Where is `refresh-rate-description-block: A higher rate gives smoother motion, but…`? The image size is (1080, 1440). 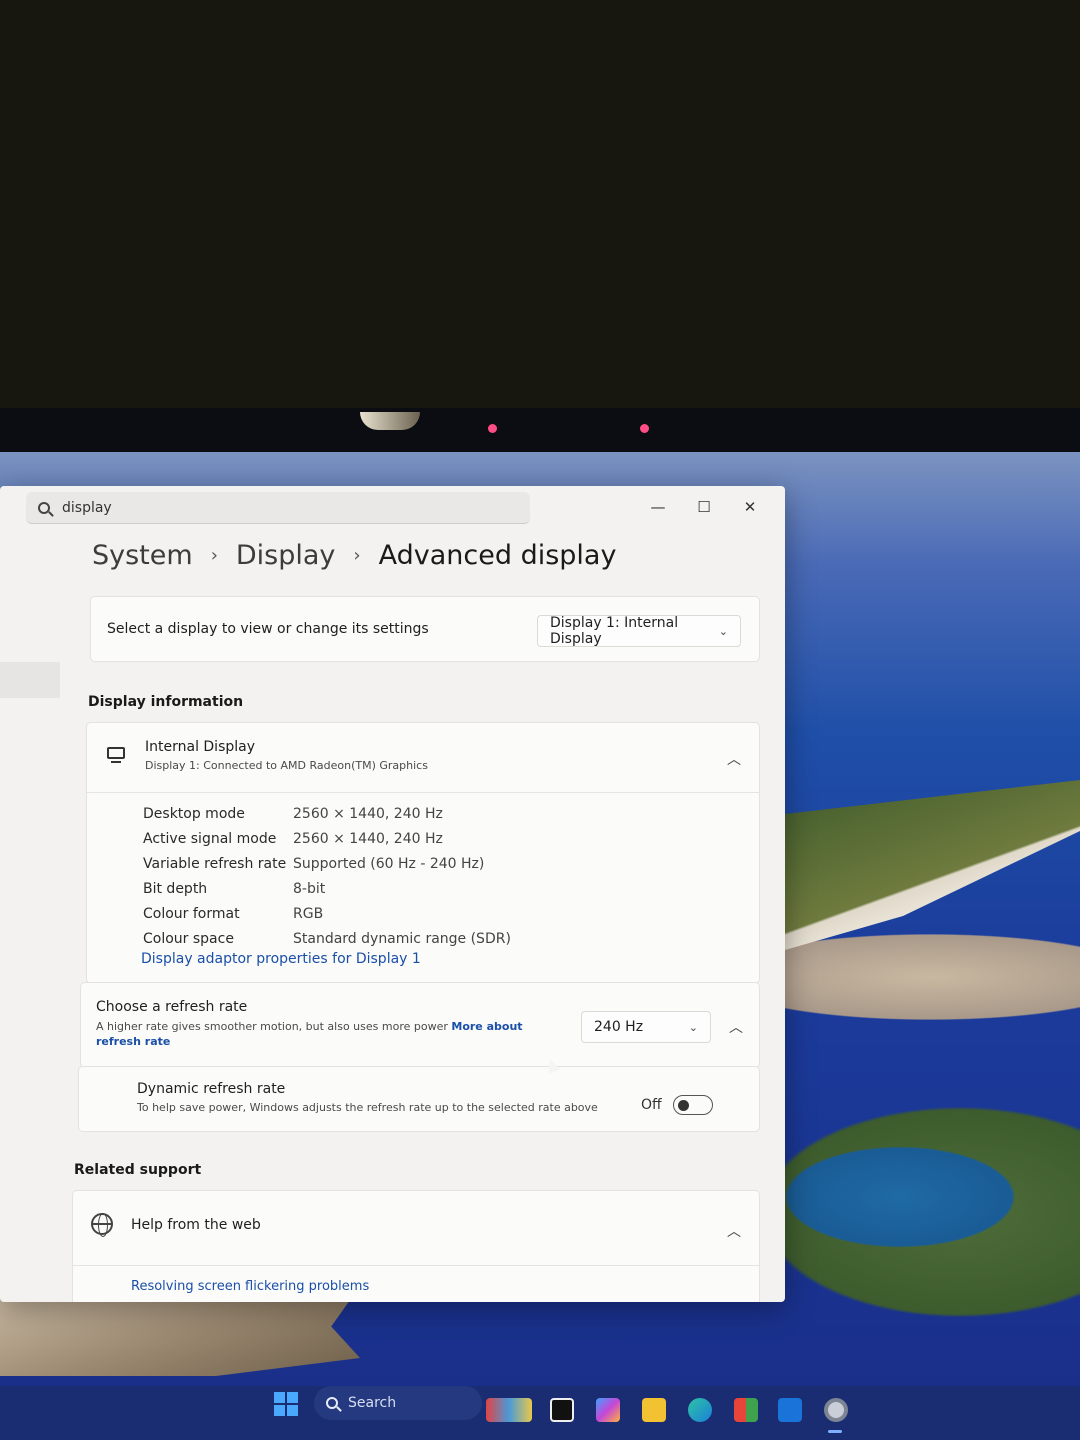
refresh-rate-description-block: A higher rate gives smoother motion, but… is located at coordinates (331, 1034).